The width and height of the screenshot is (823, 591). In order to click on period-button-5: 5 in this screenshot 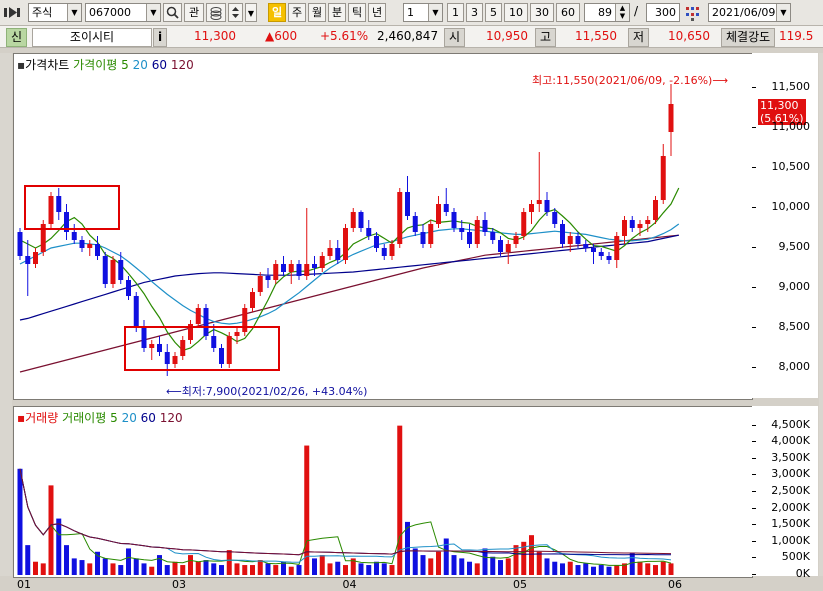, I will do `click(493, 12)`.